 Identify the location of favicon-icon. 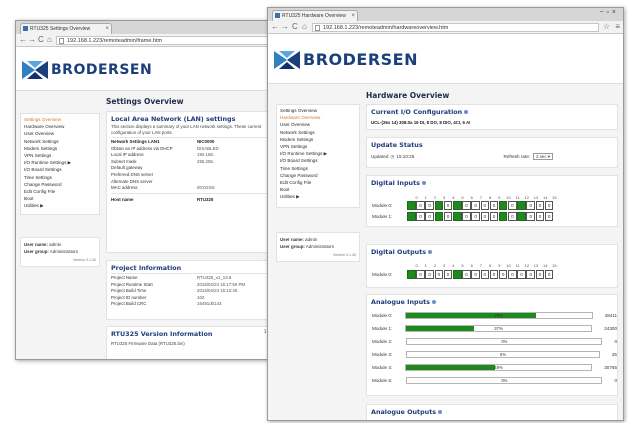
(25, 28).